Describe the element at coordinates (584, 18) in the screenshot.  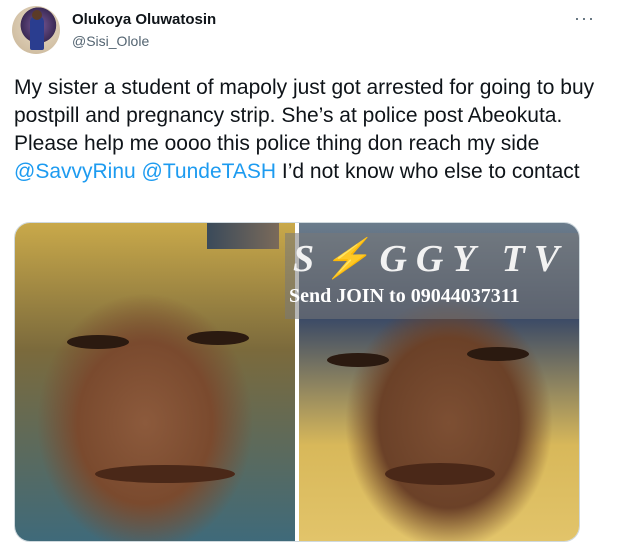
I see `more-options-icon: ···` at that location.